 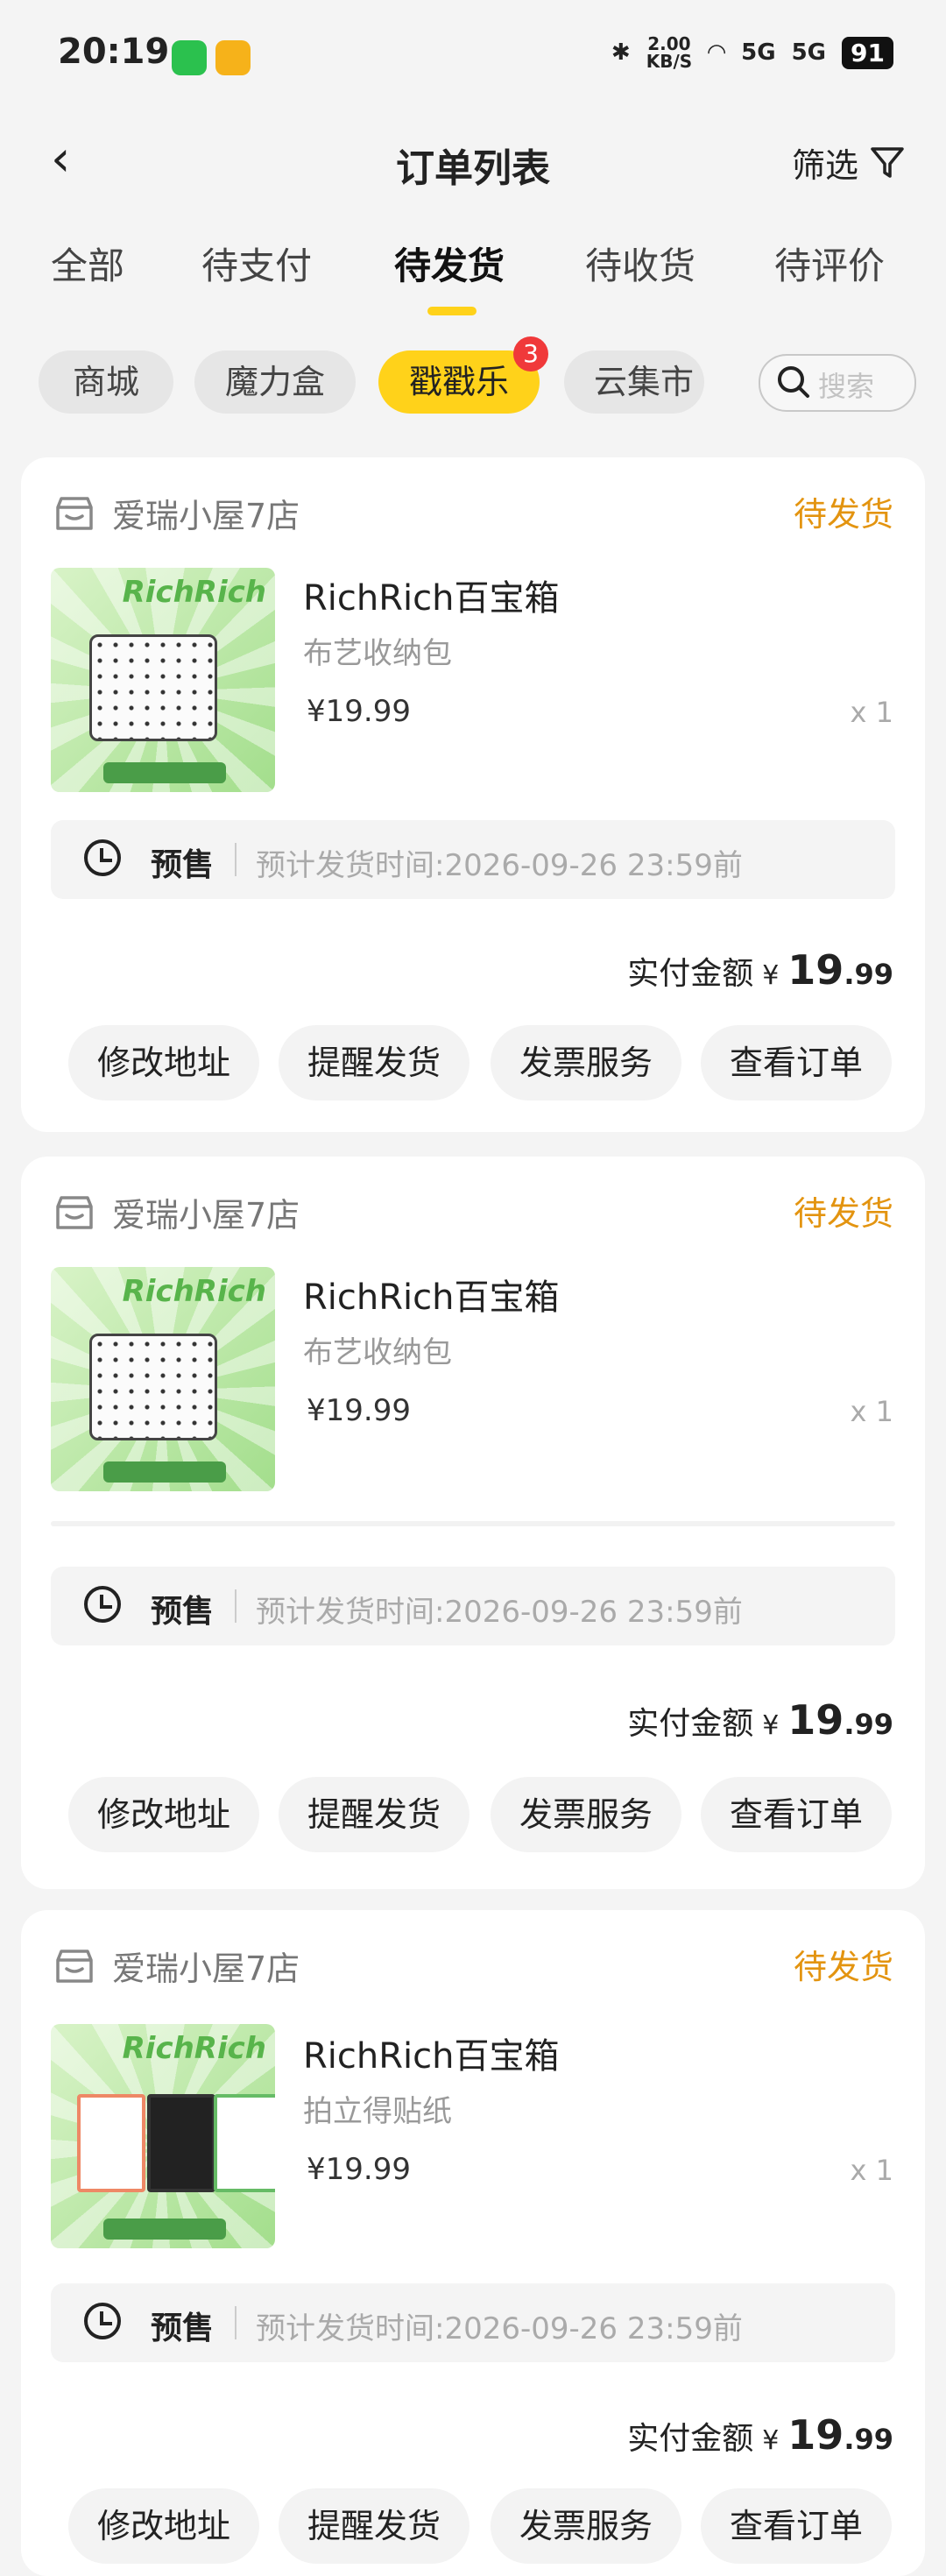 I want to click on active-tab-indicator, so click(x=452, y=311).